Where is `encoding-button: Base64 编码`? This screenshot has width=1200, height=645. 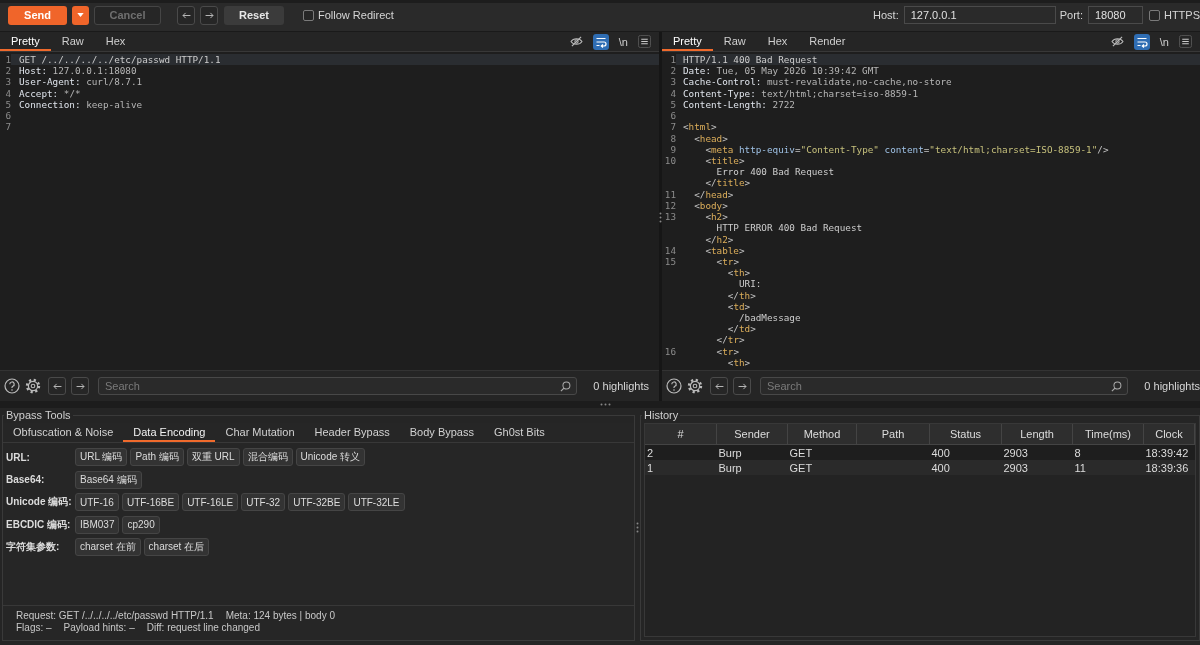
encoding-button: Base64 编码 is located at coordinates (108, 479).